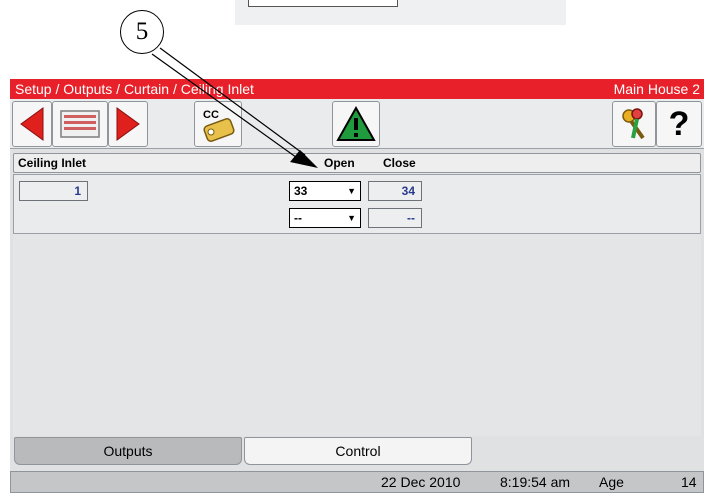 The width and height of the screenshot is (707, 496). What do you see at coordinates (325, 191) in the screenshot?
I see `open-select-1: 33 ▼` at bounding box center [325, 191].